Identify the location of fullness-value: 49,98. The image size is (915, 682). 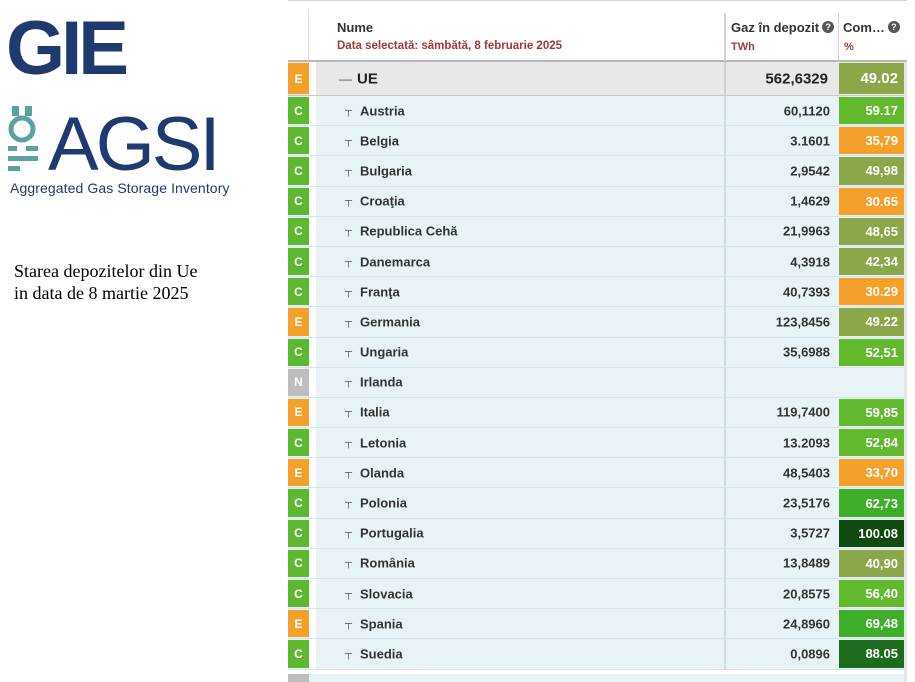
(871, 171).